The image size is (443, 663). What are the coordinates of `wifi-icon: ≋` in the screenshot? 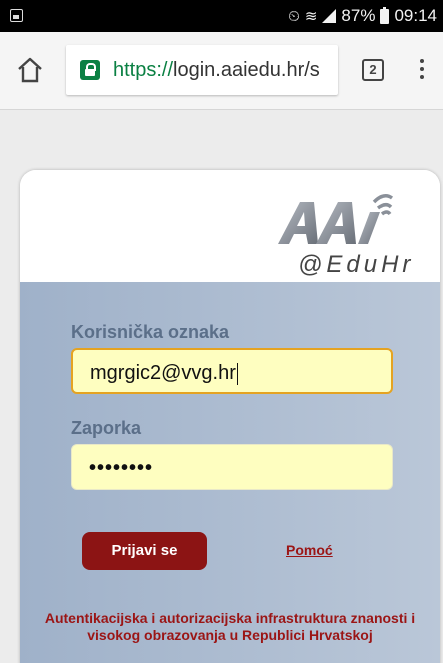 It's located at (311, 16).